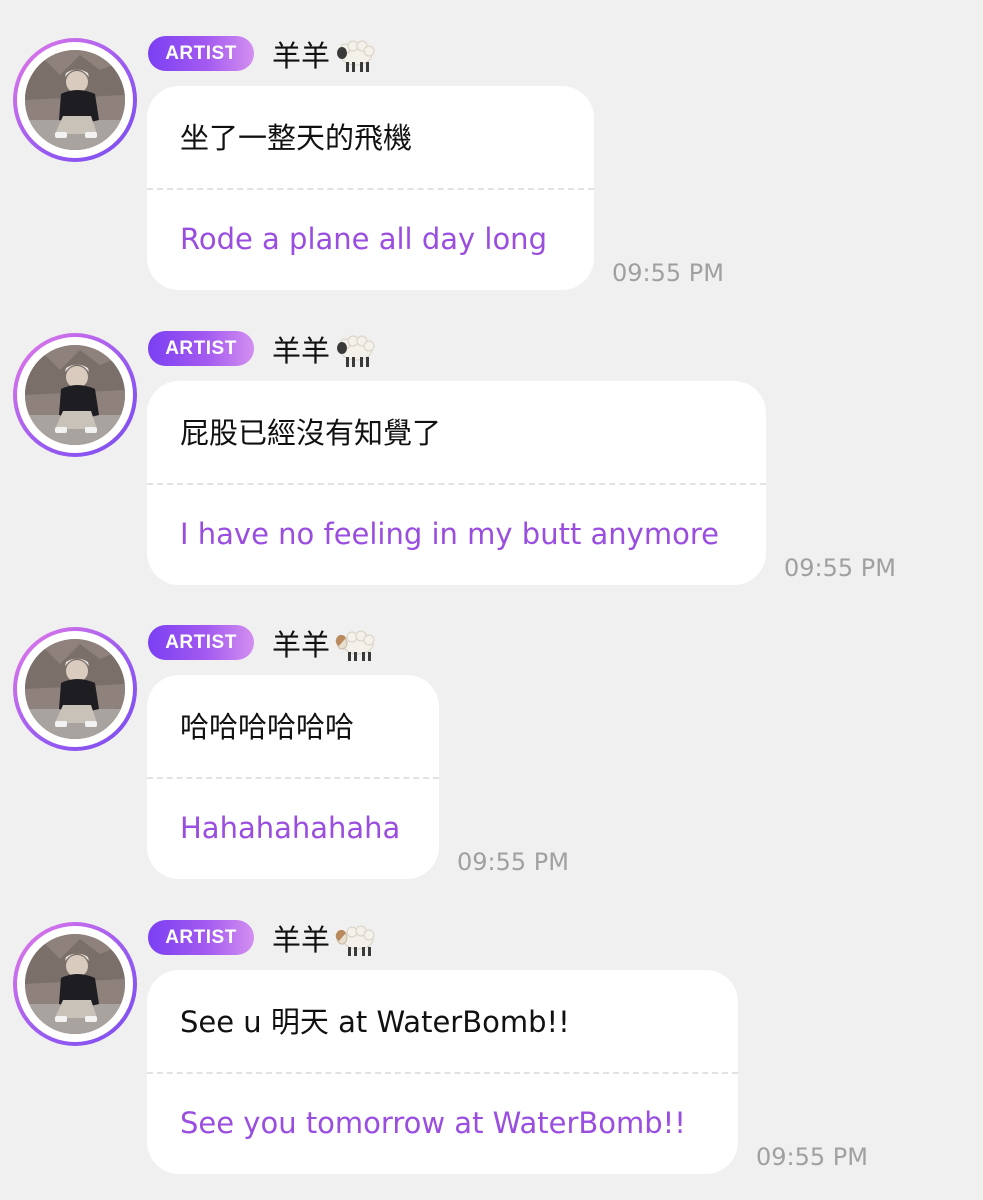 The image size is (983, 1200). What do you see at coordinates (296, 138) in the screenshot?
I see `original-text: 坐了一整天的飛機` at bounding box center [296, 138].